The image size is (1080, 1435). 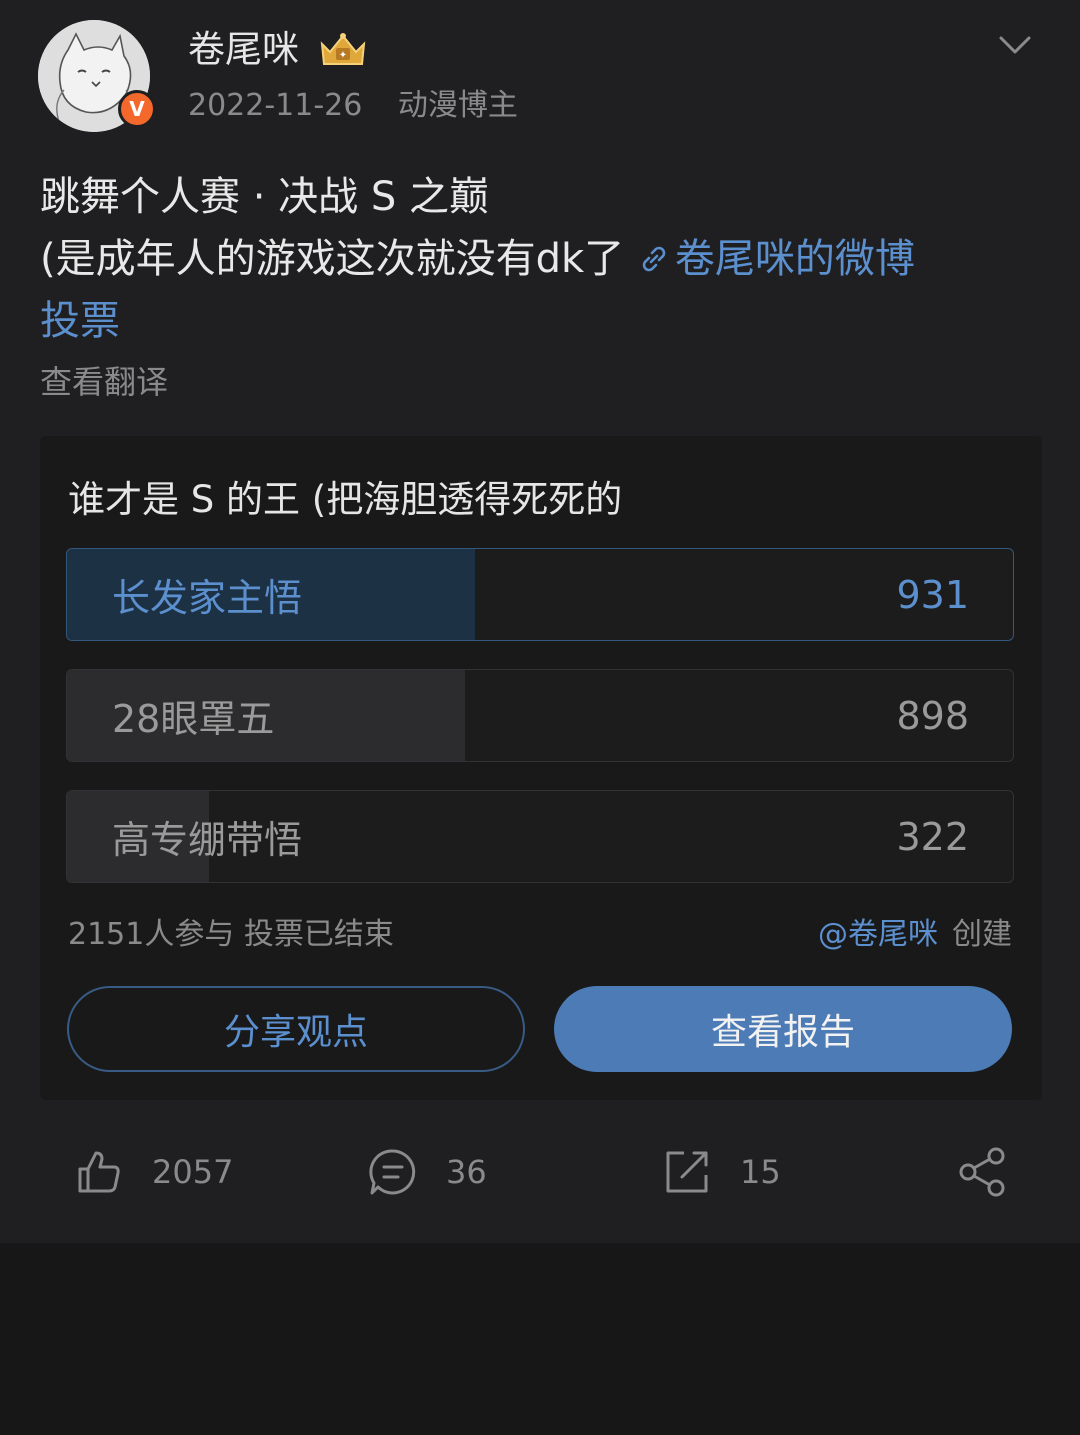 I want to click on like-count: 2057, so click(x=193, y=1172).